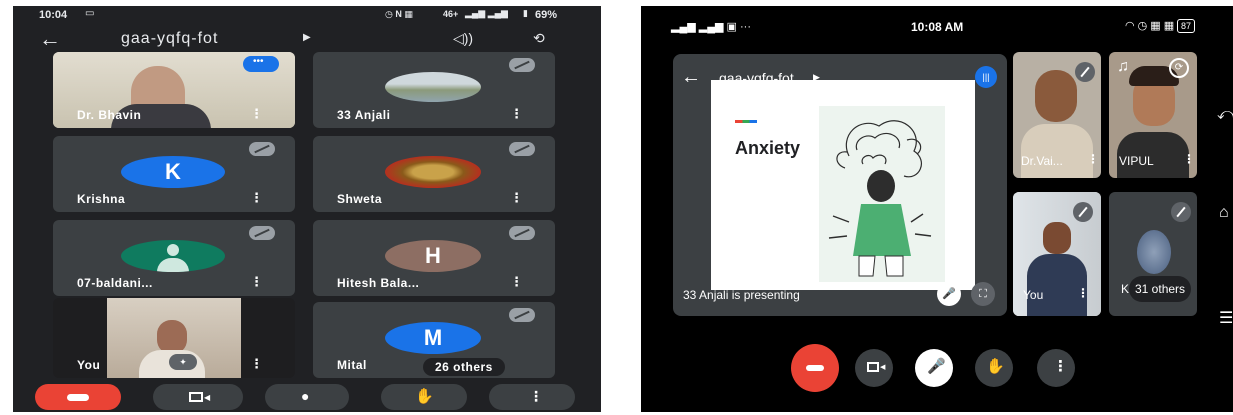  Describe the element at coordinates (1160, 289) in the screenshot. I see `others-count-badge: 31 others` at that location.